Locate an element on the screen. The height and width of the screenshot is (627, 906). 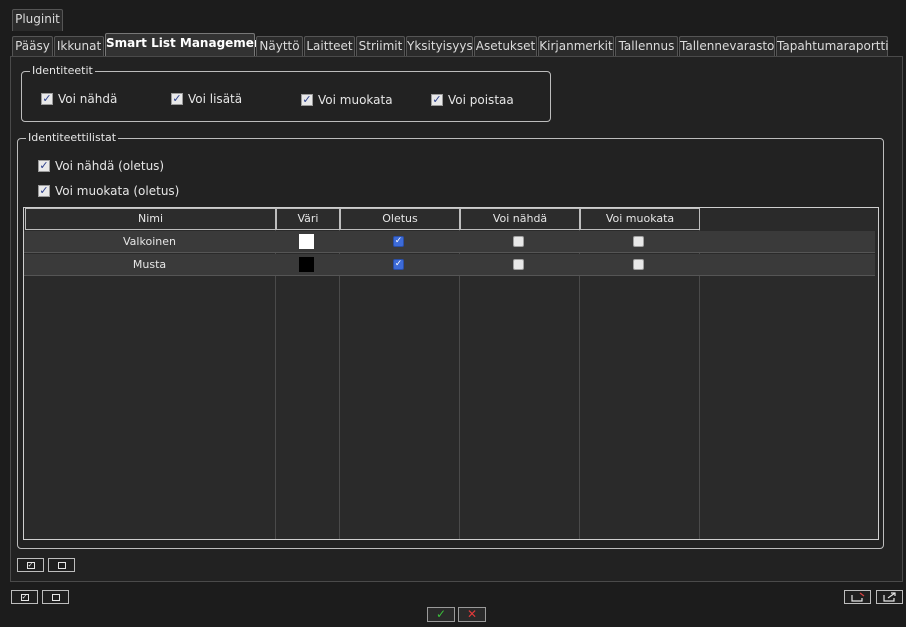
check-all-button: ✓ is located at coordinates (30, 565).